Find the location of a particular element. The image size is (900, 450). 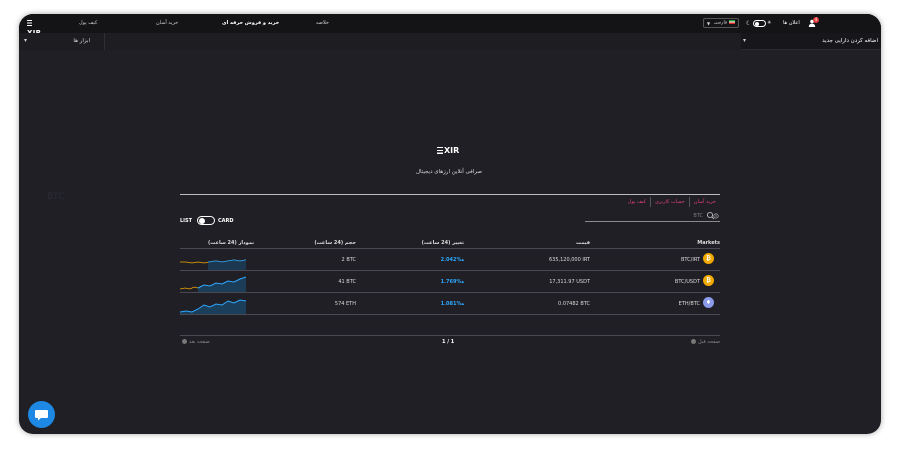

add-asset-dropdown: اضافه کردن دارایی جدید ▾ is located at coordinates (811, 41).